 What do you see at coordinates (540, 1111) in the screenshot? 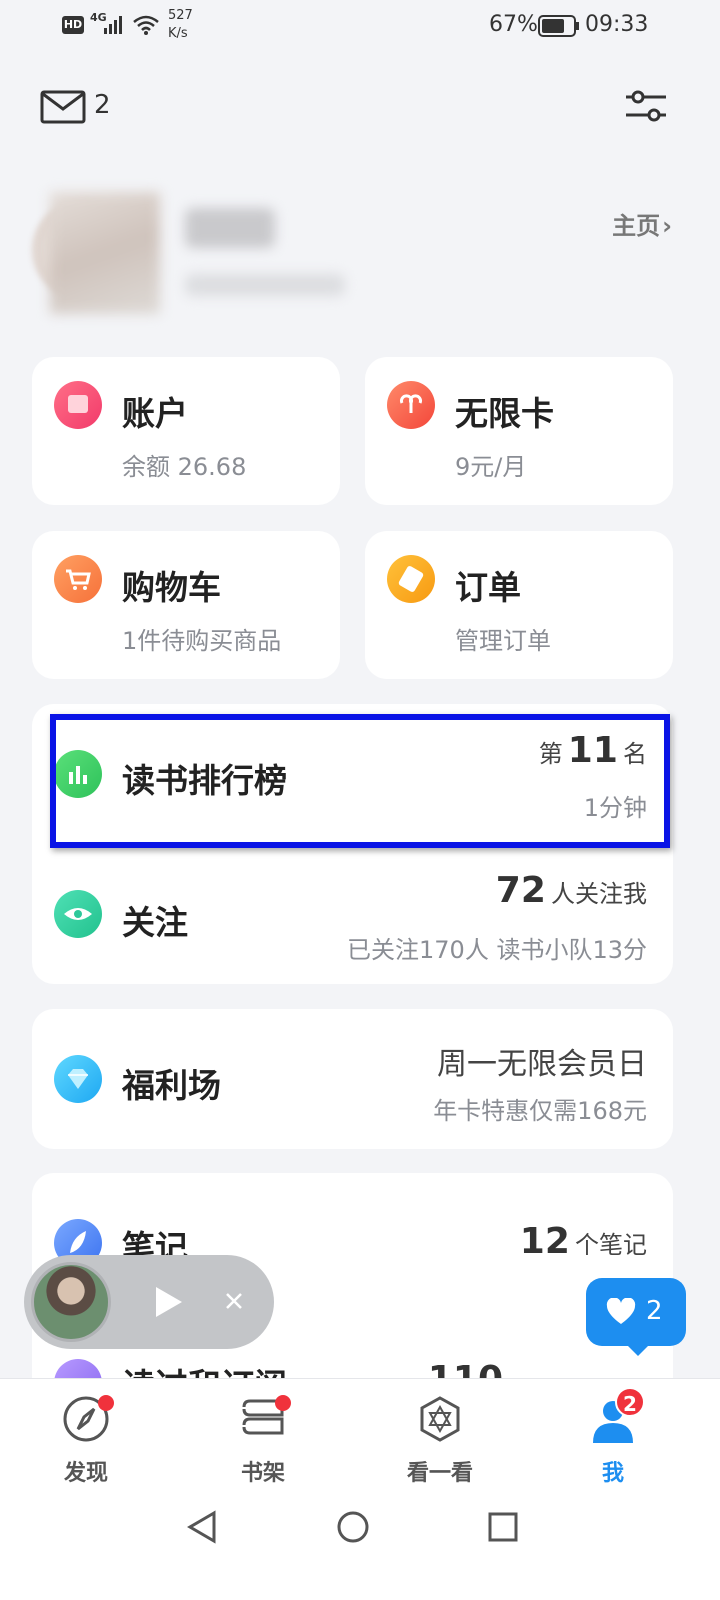
I see `welfare-detail: 年卡特惠仅需168元` at bounding box center [540, 1111].